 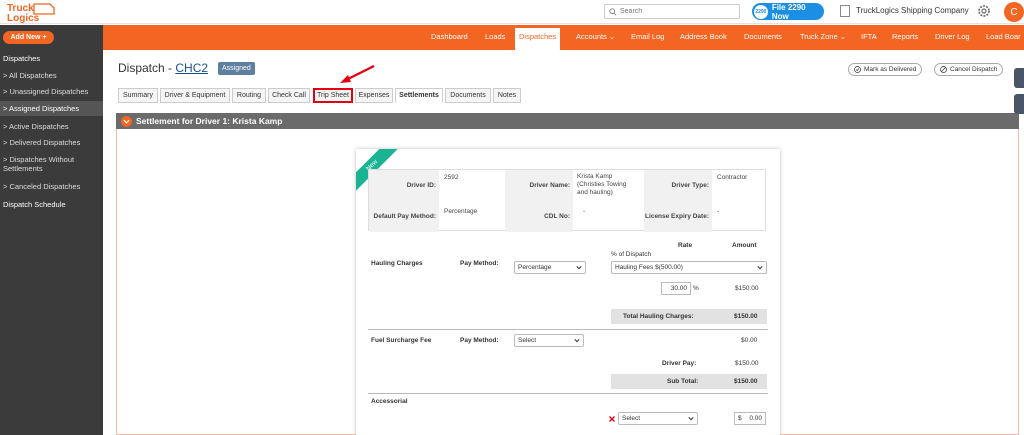 I want to click on mark-delivered-button: Mark as Delivered, so click(x=885, y=69).